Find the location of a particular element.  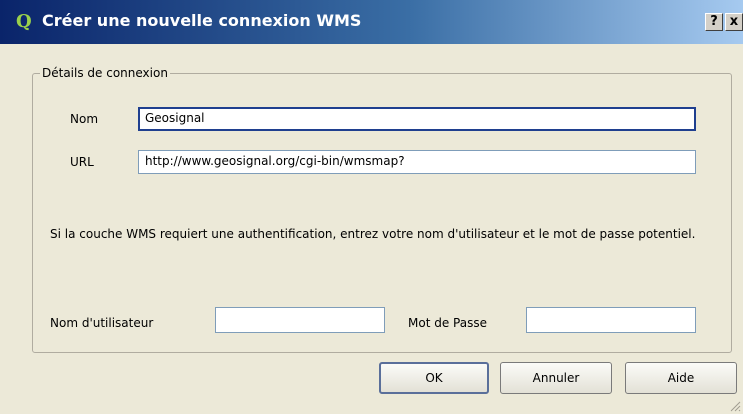

resize-grip-icon is located at coordinates (735, 406).